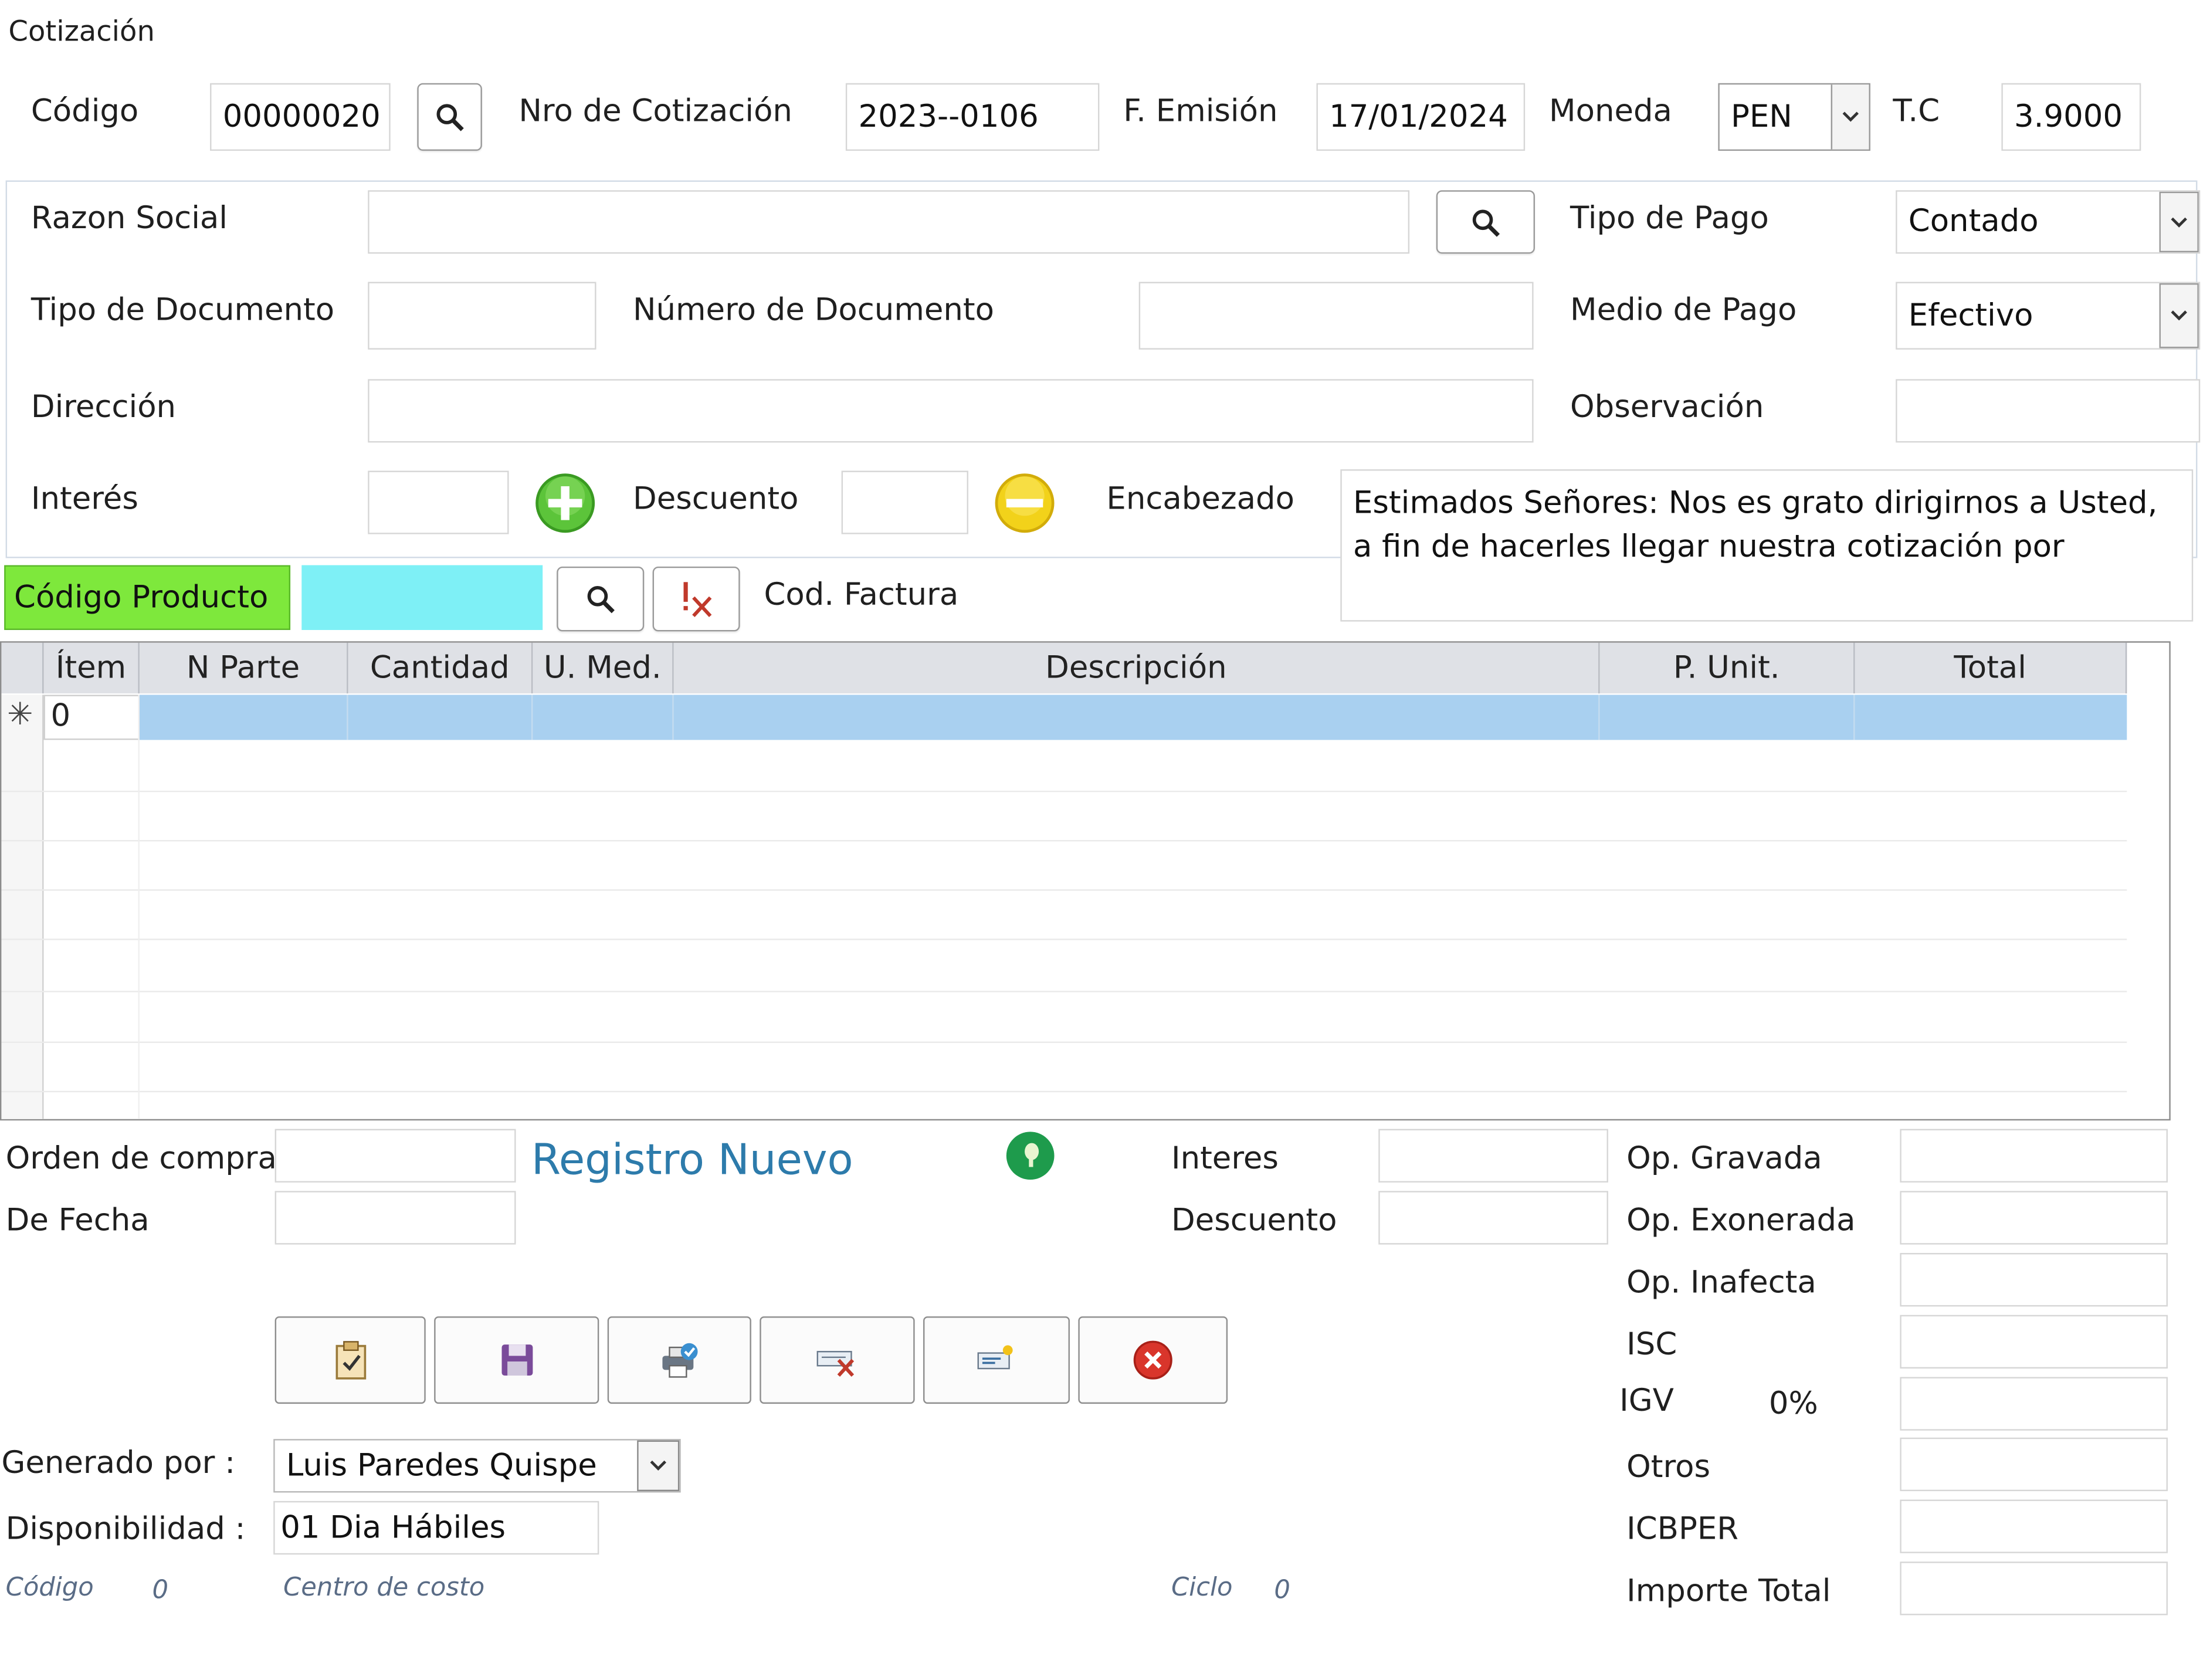 The image size is (2210, 1680). What do you see at coordinates (1917, 112) in the screenshot?
I see `tc-label: T.C` at bounding box center [1917, 112].